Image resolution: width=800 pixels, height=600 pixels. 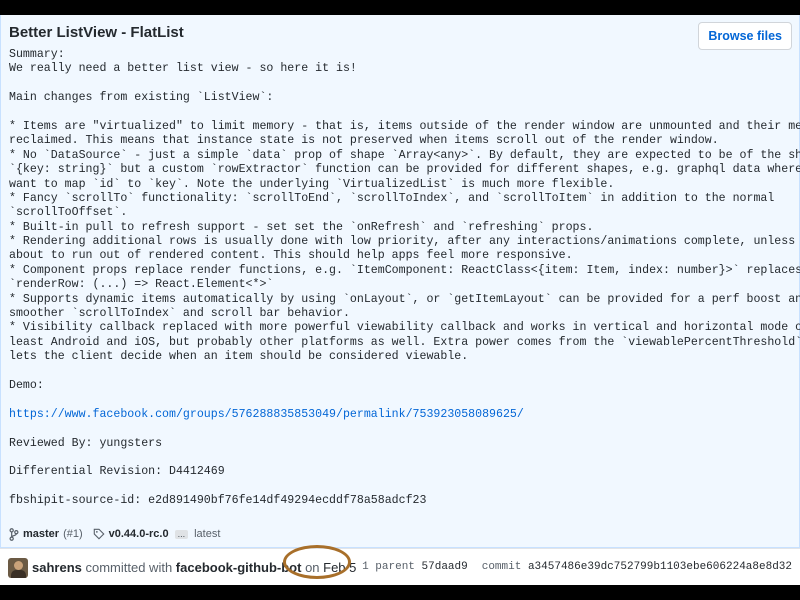 What do you see at coordinates (14, 534) in the screenshot?
I see `git-branch-icon` at bounding box center [14, 534].